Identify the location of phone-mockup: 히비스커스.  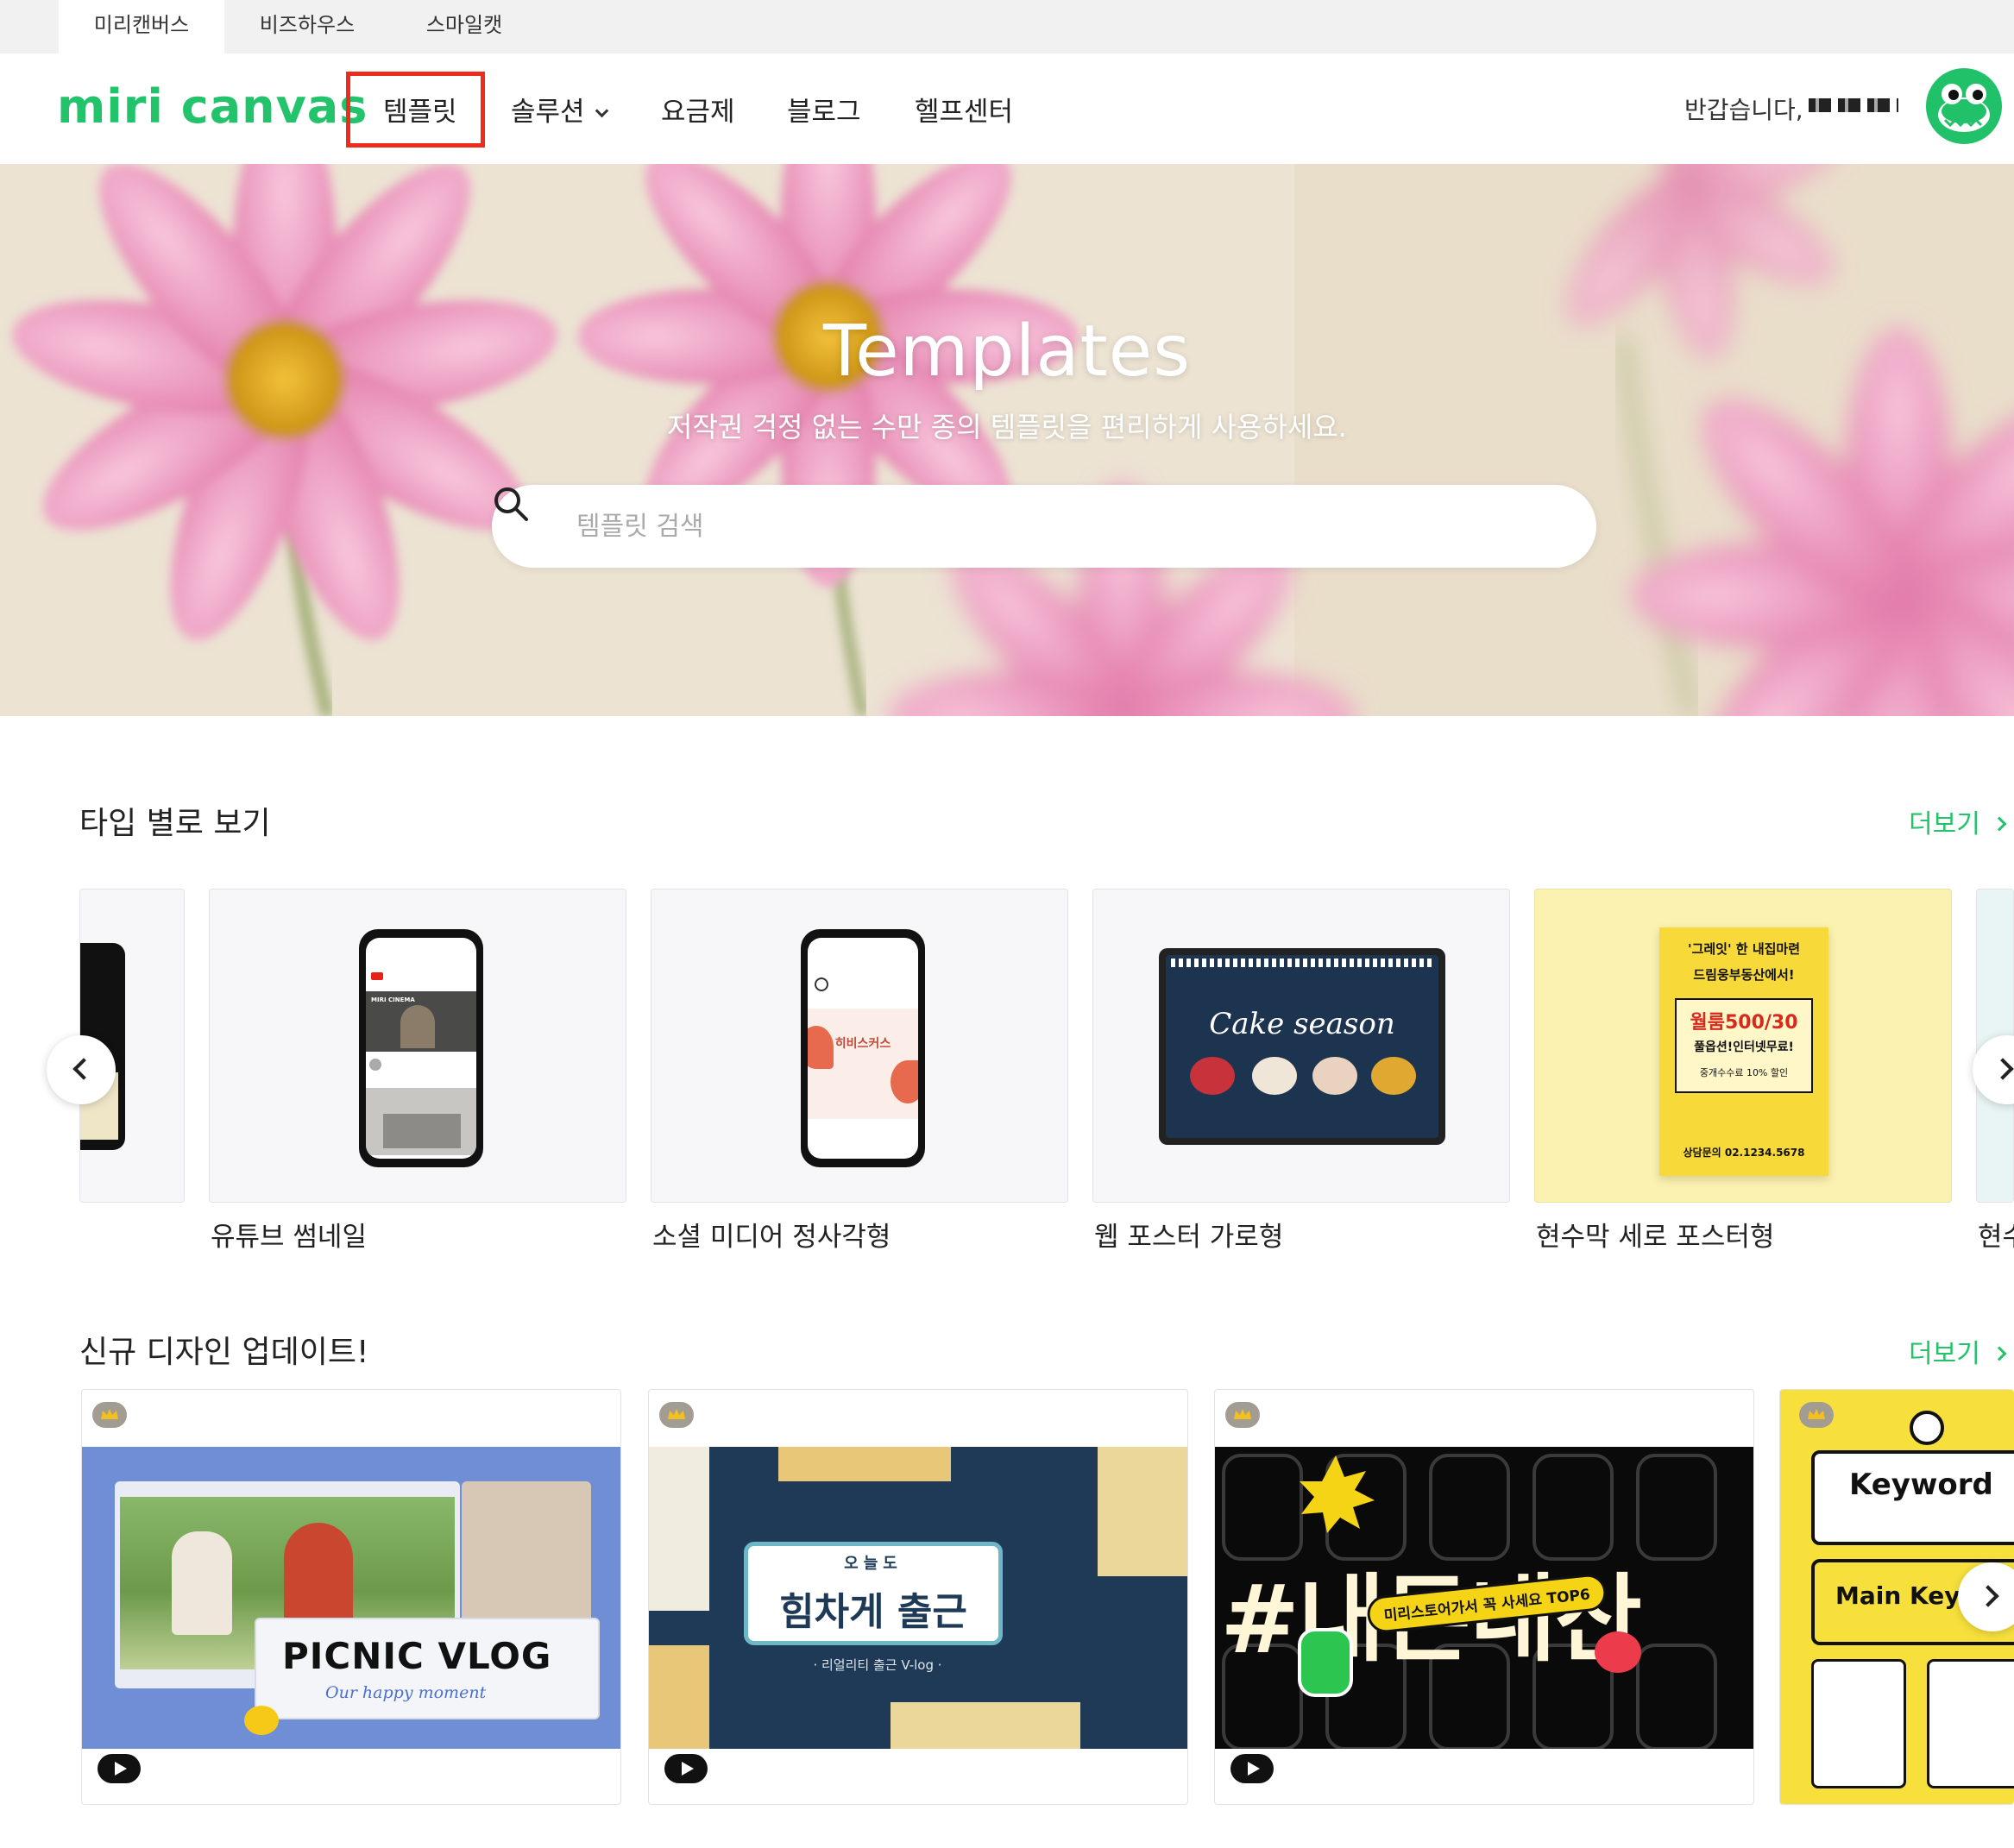
(863, 1048).